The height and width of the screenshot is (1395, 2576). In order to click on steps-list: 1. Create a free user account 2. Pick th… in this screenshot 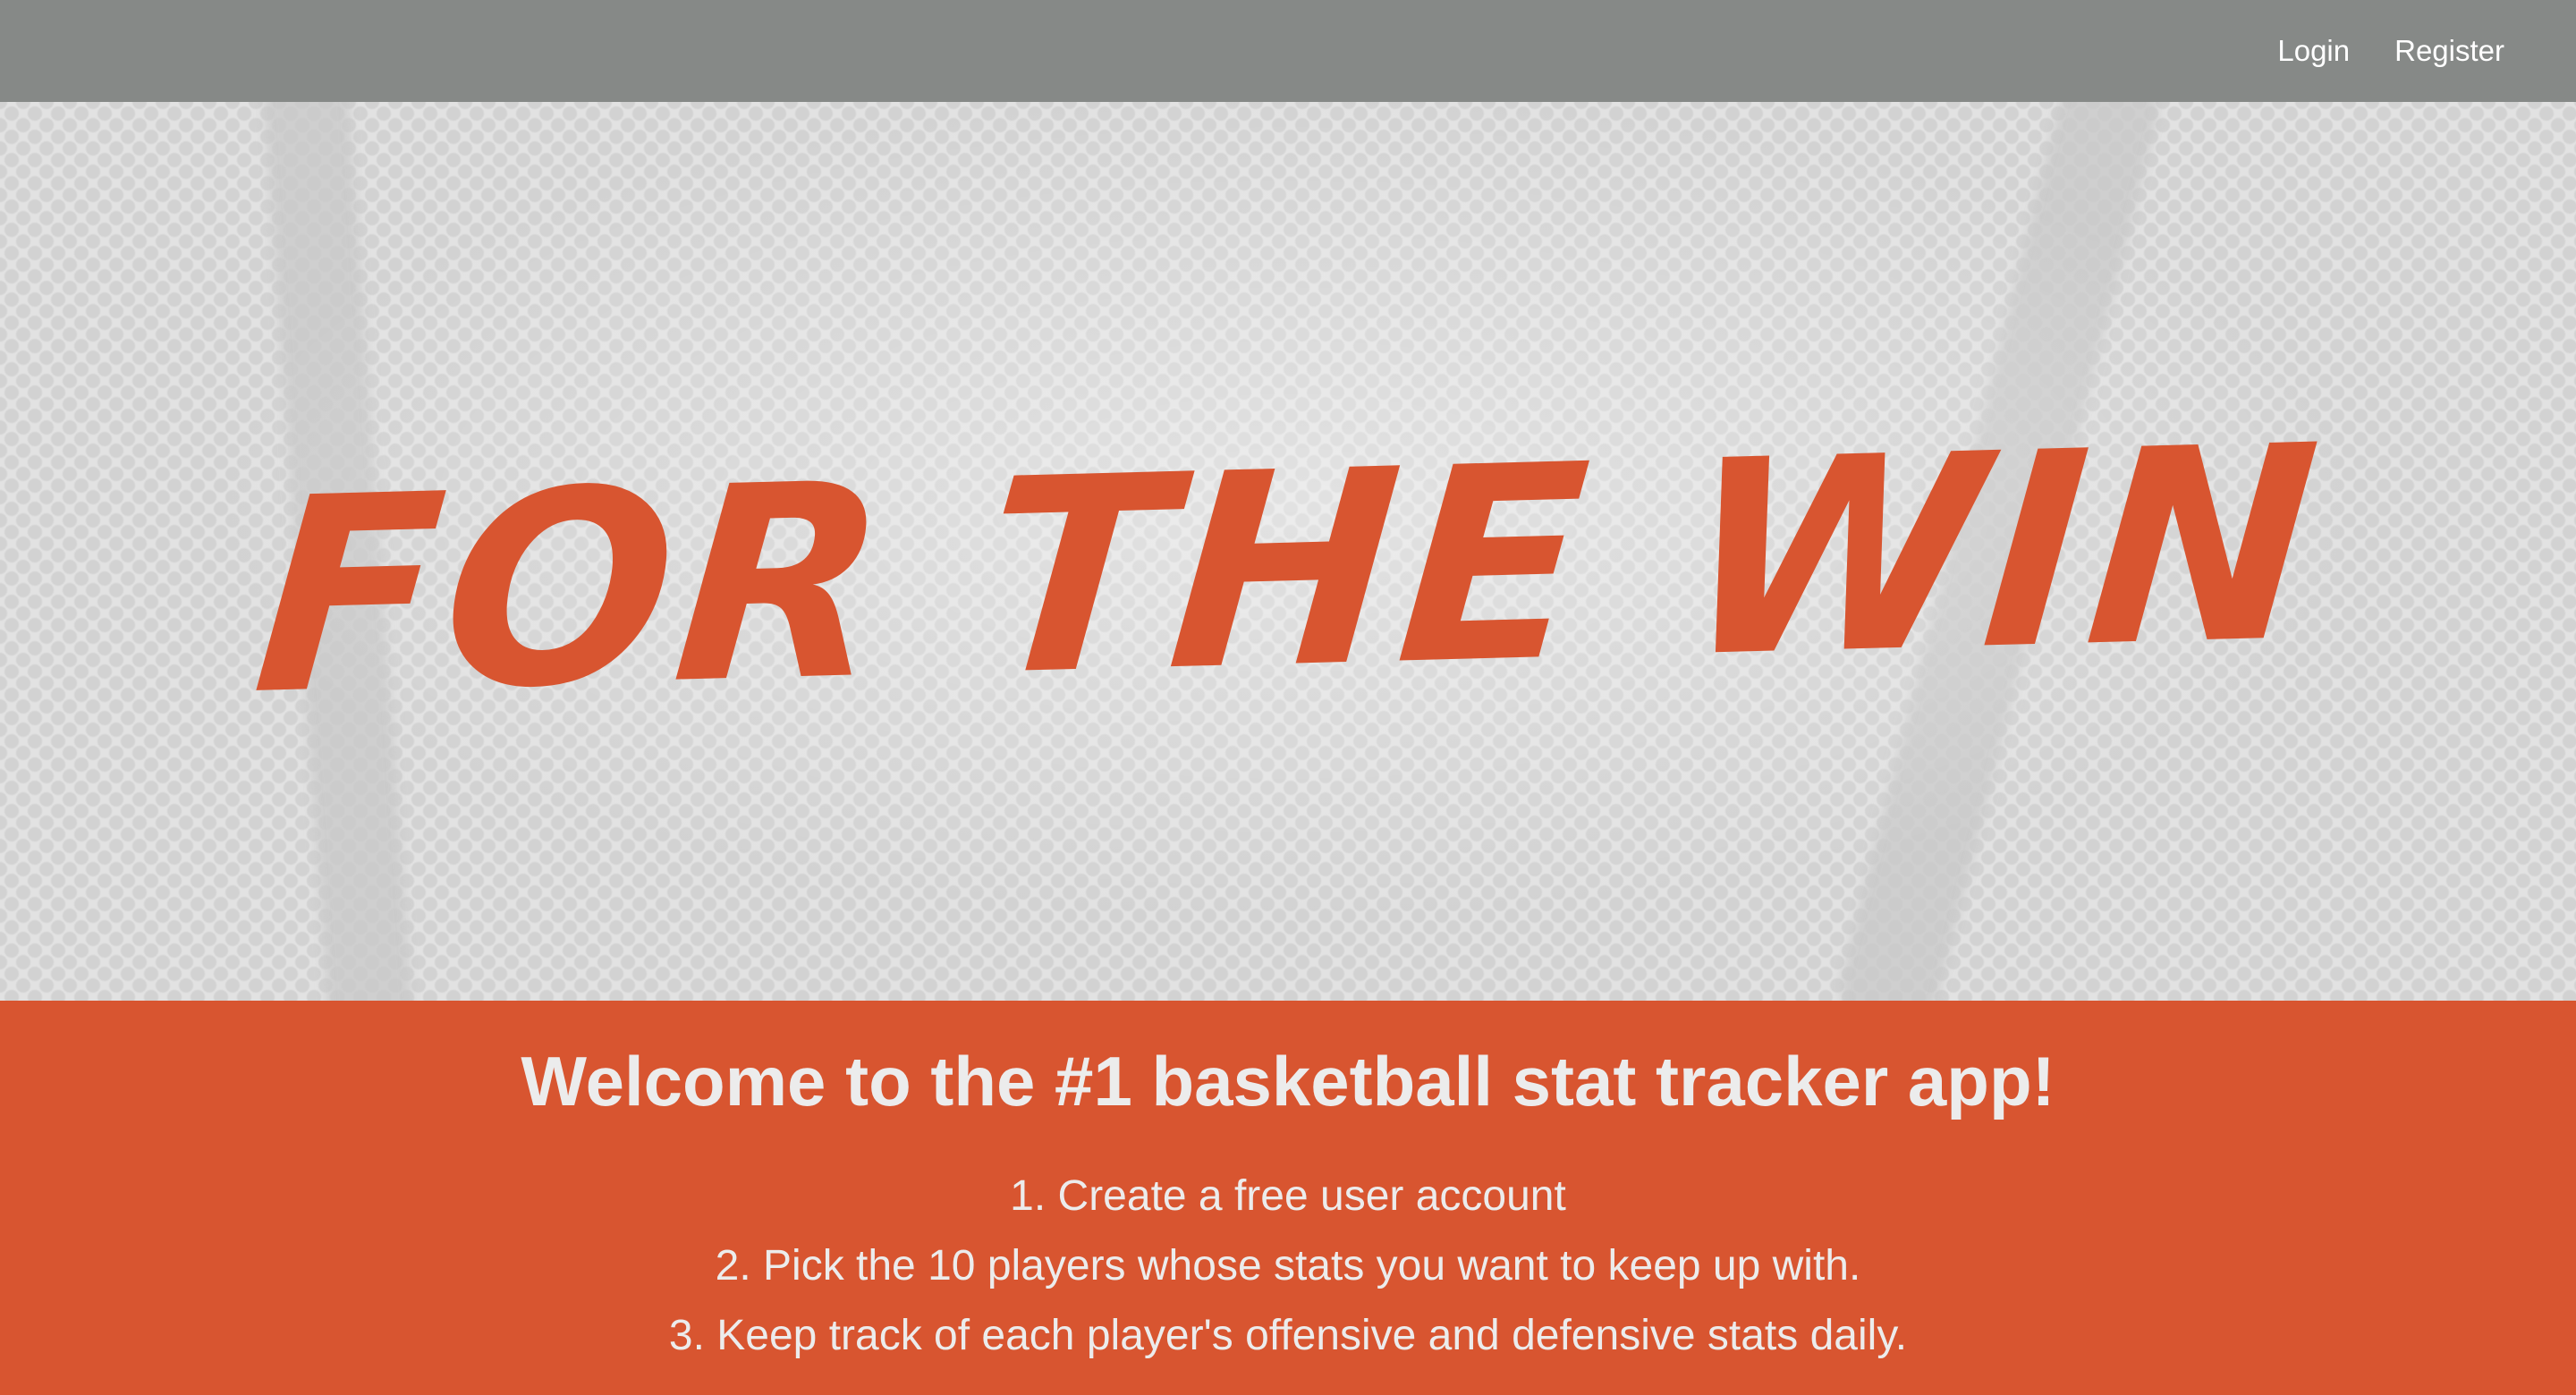, I will do `click(1288, 1266)`.